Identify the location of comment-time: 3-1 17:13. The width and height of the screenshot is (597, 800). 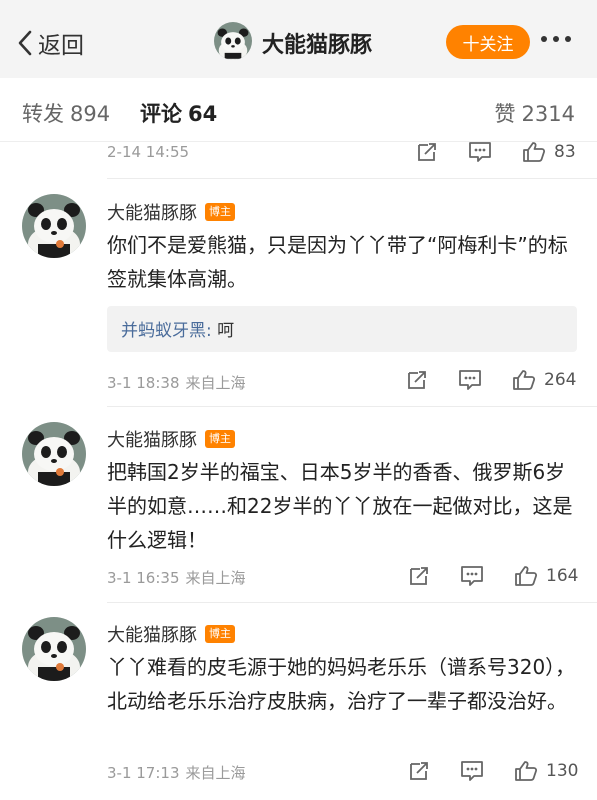
(143, 773).